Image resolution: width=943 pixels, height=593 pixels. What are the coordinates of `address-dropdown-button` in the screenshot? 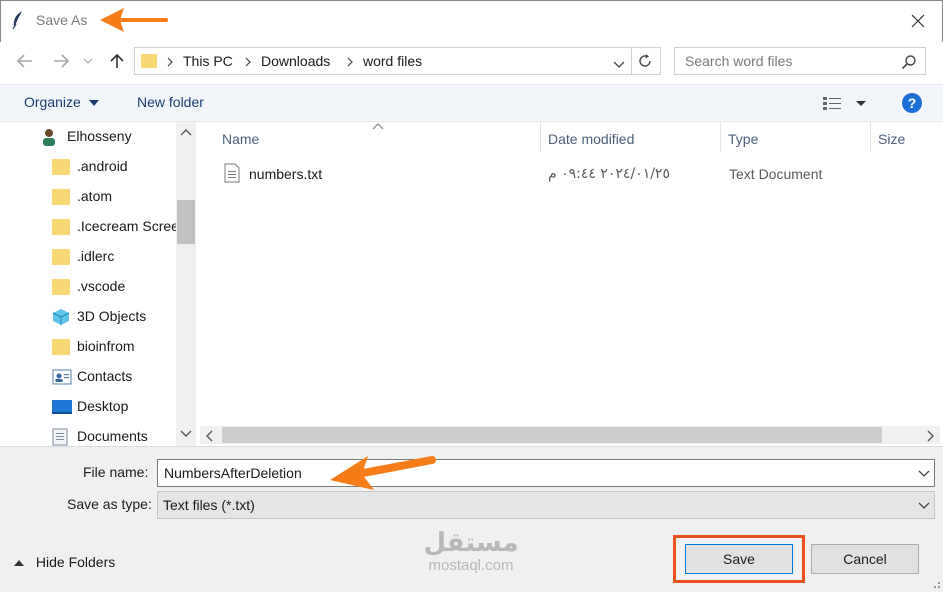 It's located at (619, 64).